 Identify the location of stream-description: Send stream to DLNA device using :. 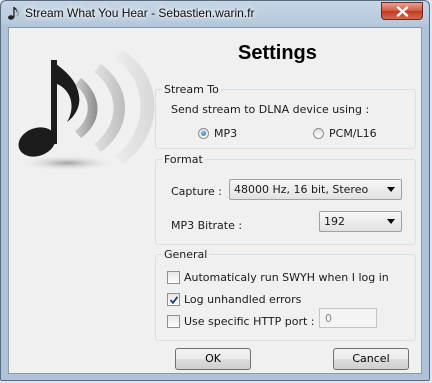
(270, 109).